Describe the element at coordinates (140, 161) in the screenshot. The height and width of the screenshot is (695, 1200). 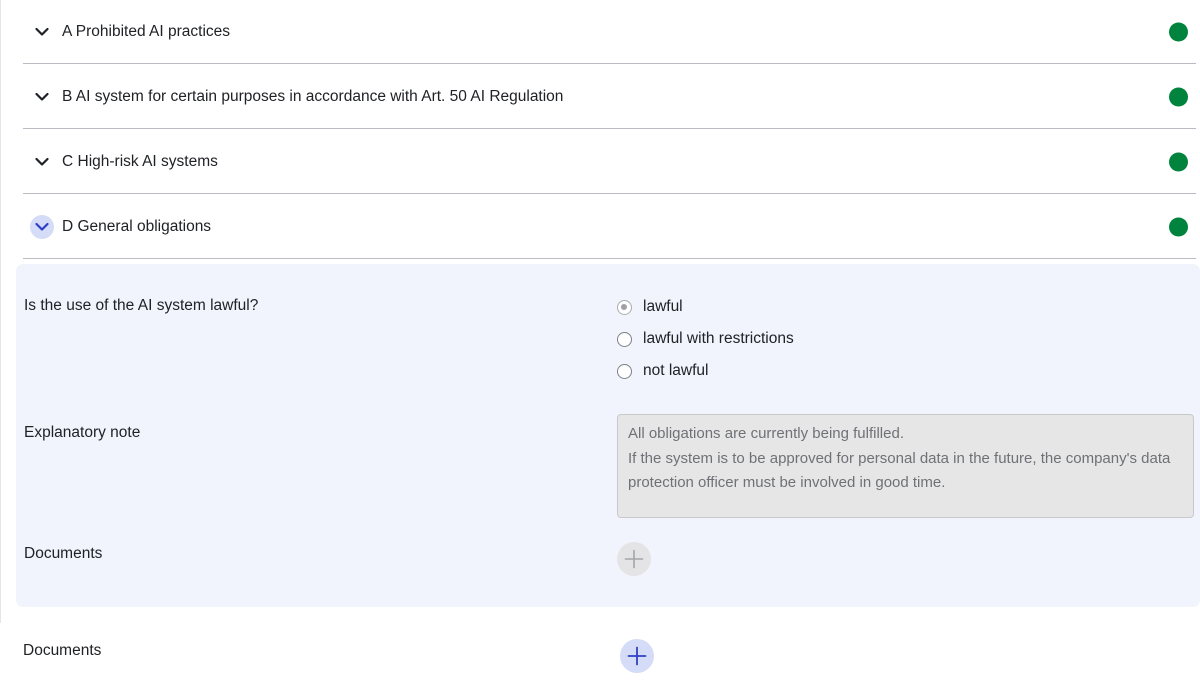
I see `section-title: C High-risk AI systems` at that location.